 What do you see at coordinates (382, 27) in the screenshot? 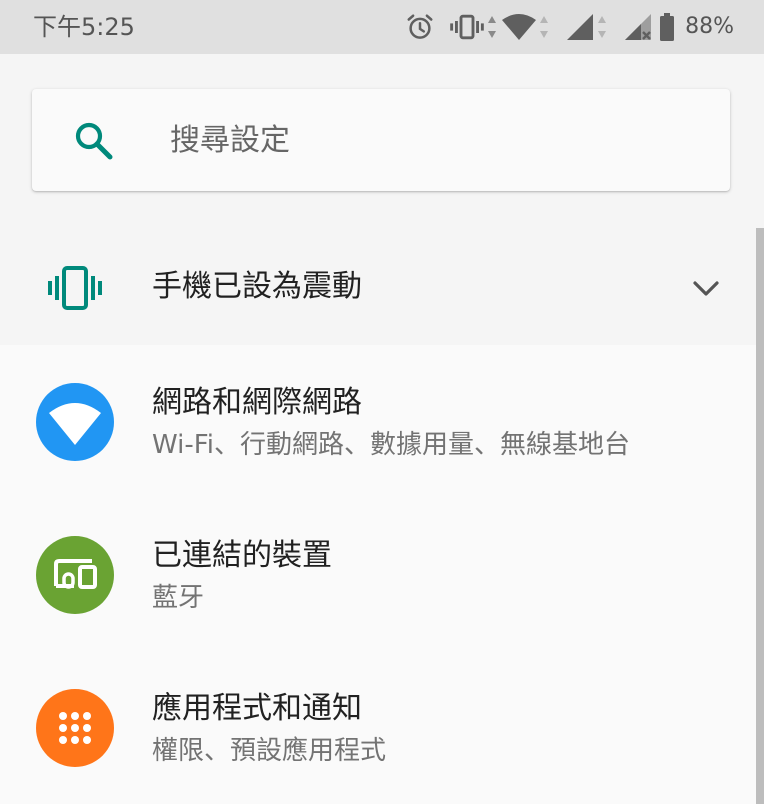
I see `status-bar: 下午5:25 88%` at bounding box center [382, 27].